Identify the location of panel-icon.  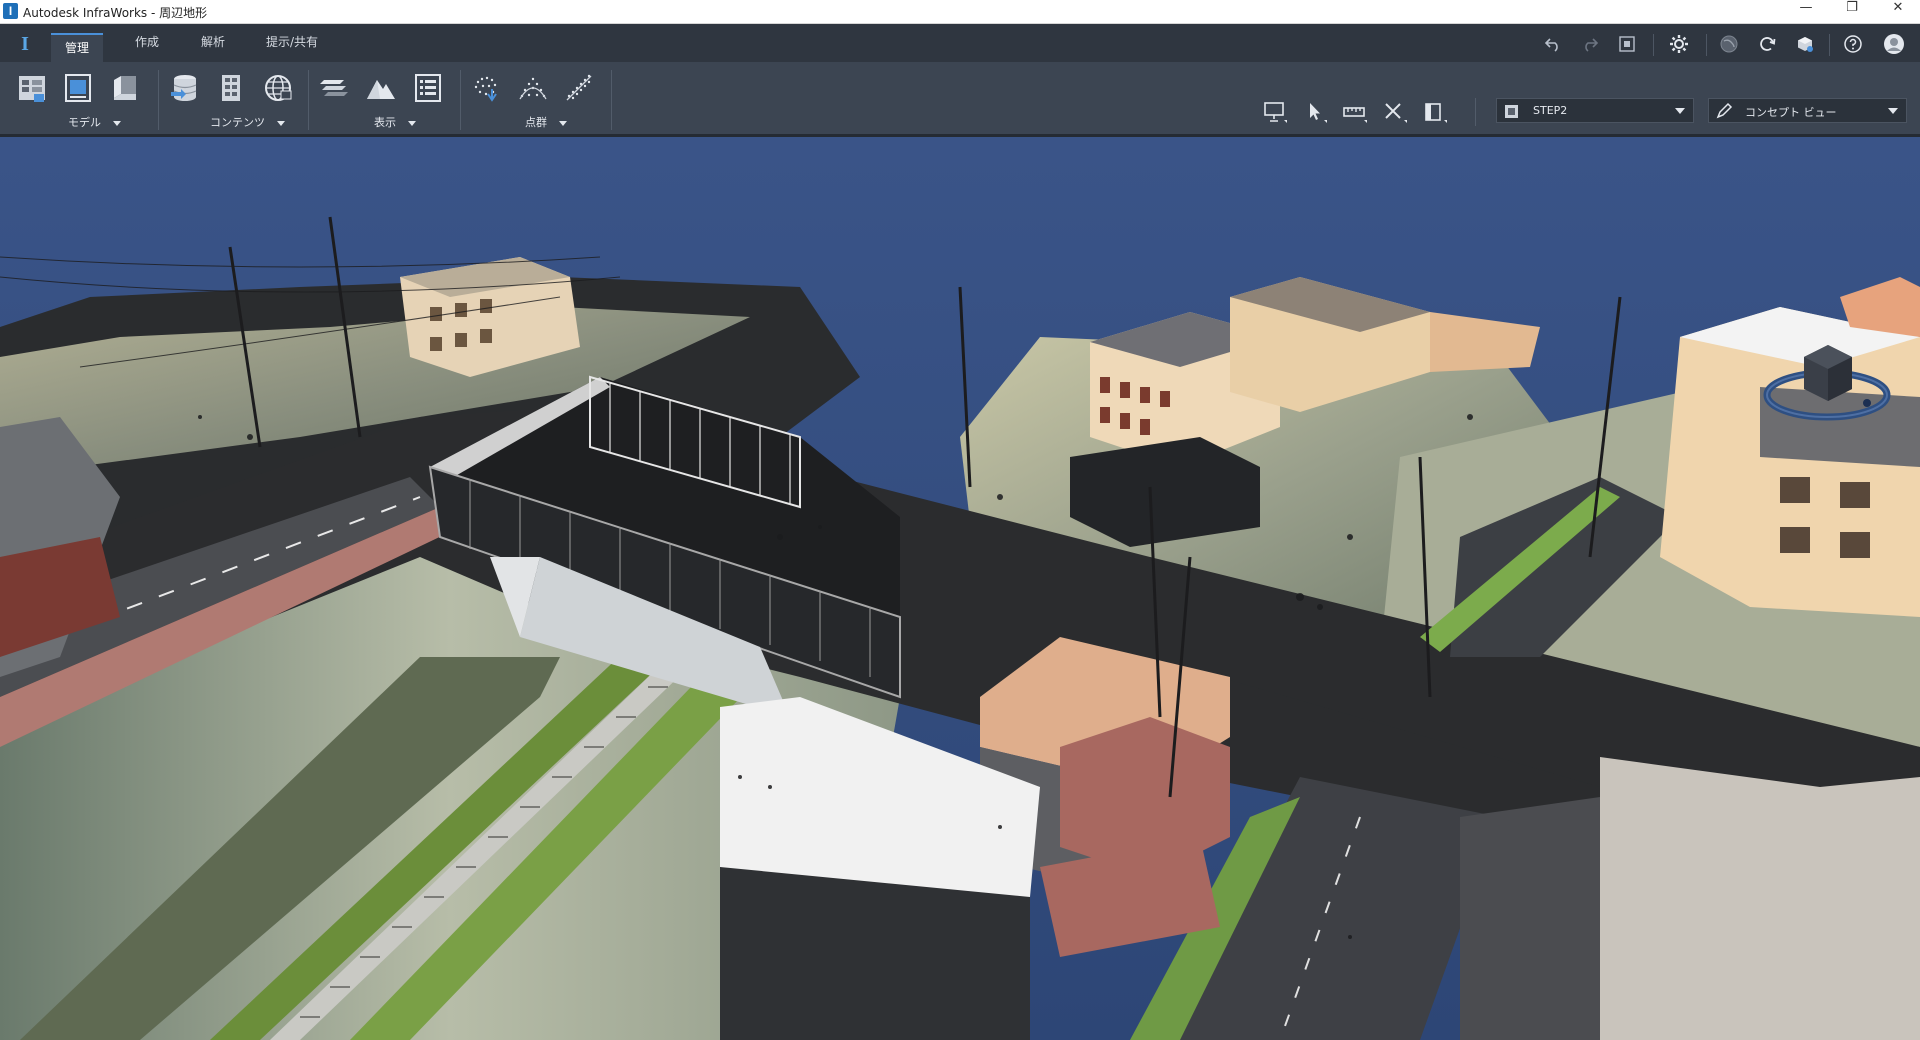
(1435, 112).